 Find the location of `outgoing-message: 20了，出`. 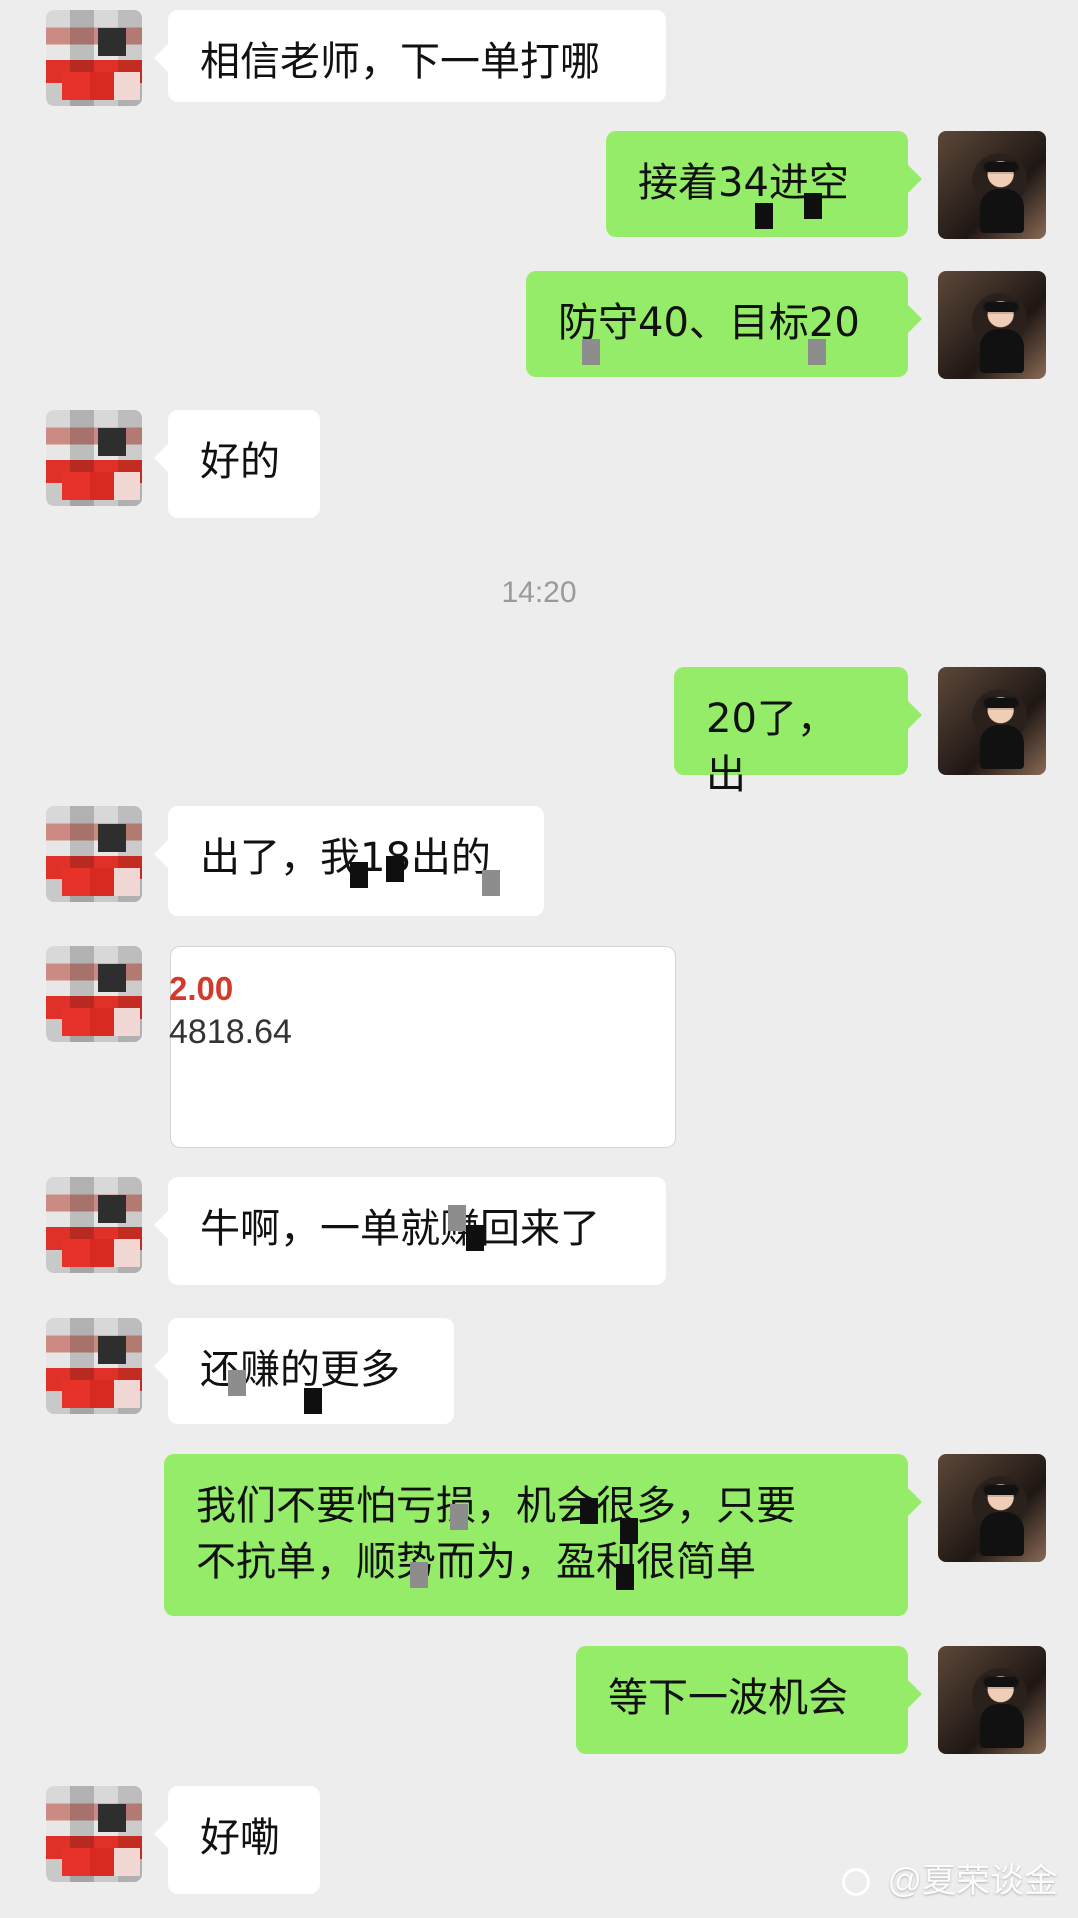

outgoing-message: 20了，出 is located at coordinates (798, 732).